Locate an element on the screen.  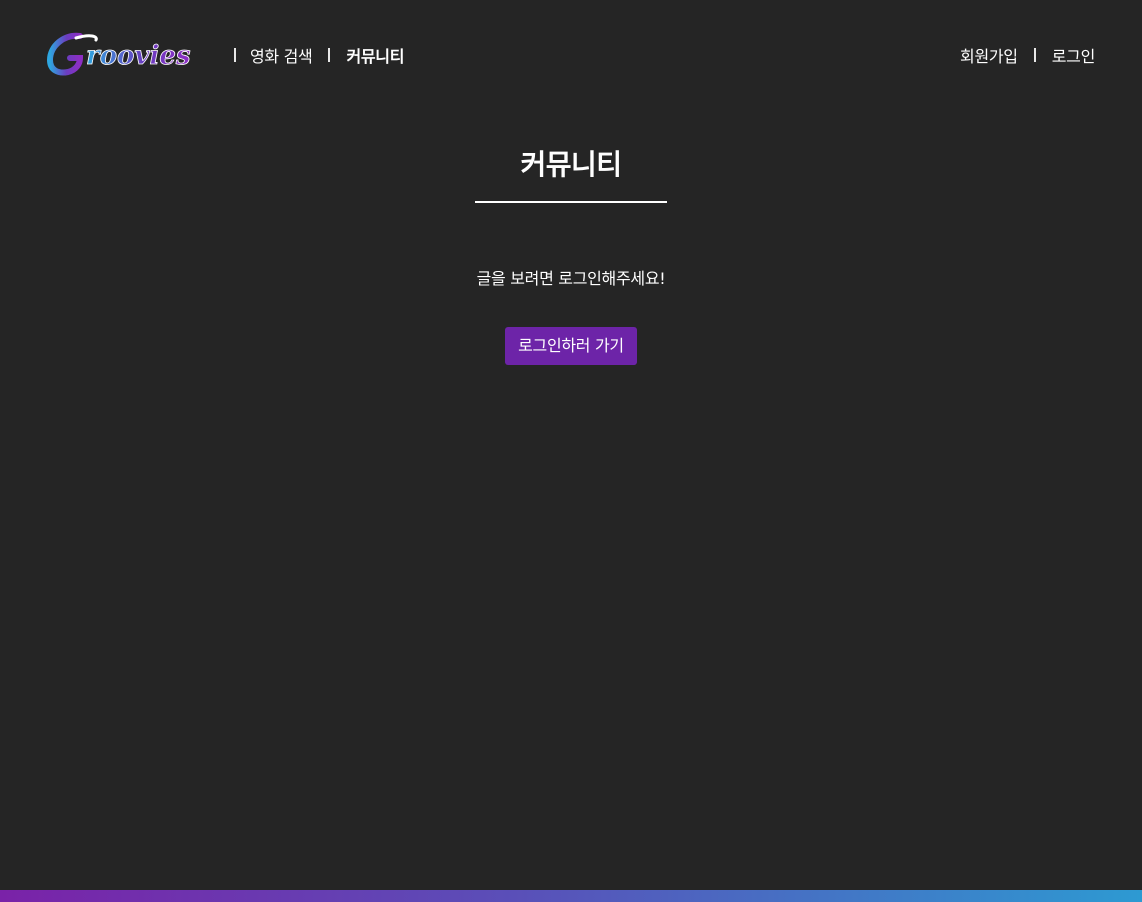
groovies-logo: roovies is located at coordinates (132, 54).